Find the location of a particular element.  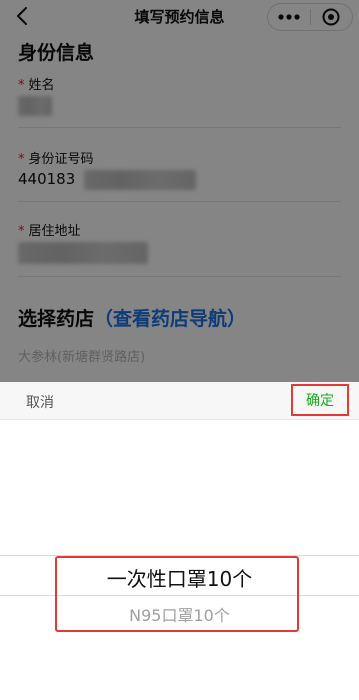

picker-toolbar: 取消 确定 is located at coordinates (179, 401).